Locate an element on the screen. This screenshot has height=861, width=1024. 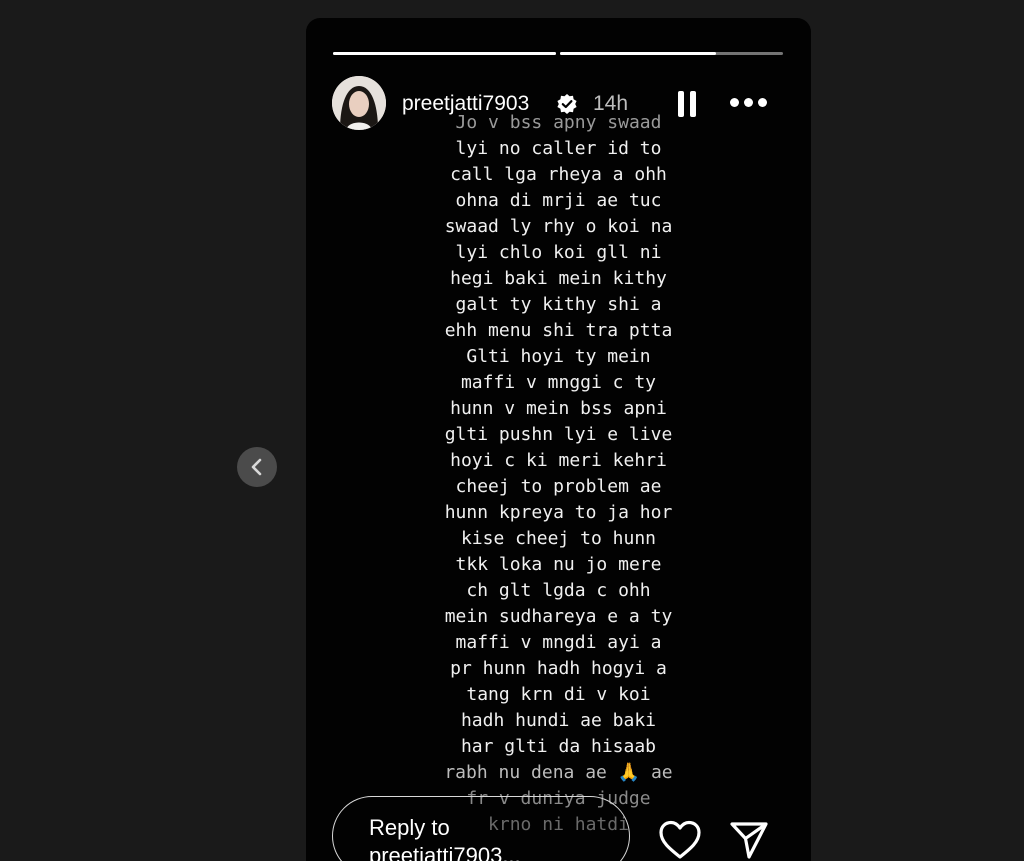
caption-line: Glti hoyi ty mein is located at coordinates (558, 356).